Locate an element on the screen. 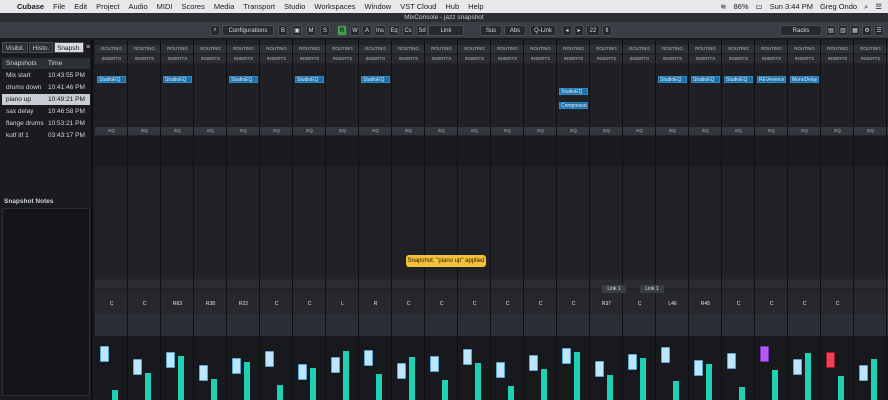 The image size is (888, 400). collapse-icon: ◂ is located at coordinates (567, 30).